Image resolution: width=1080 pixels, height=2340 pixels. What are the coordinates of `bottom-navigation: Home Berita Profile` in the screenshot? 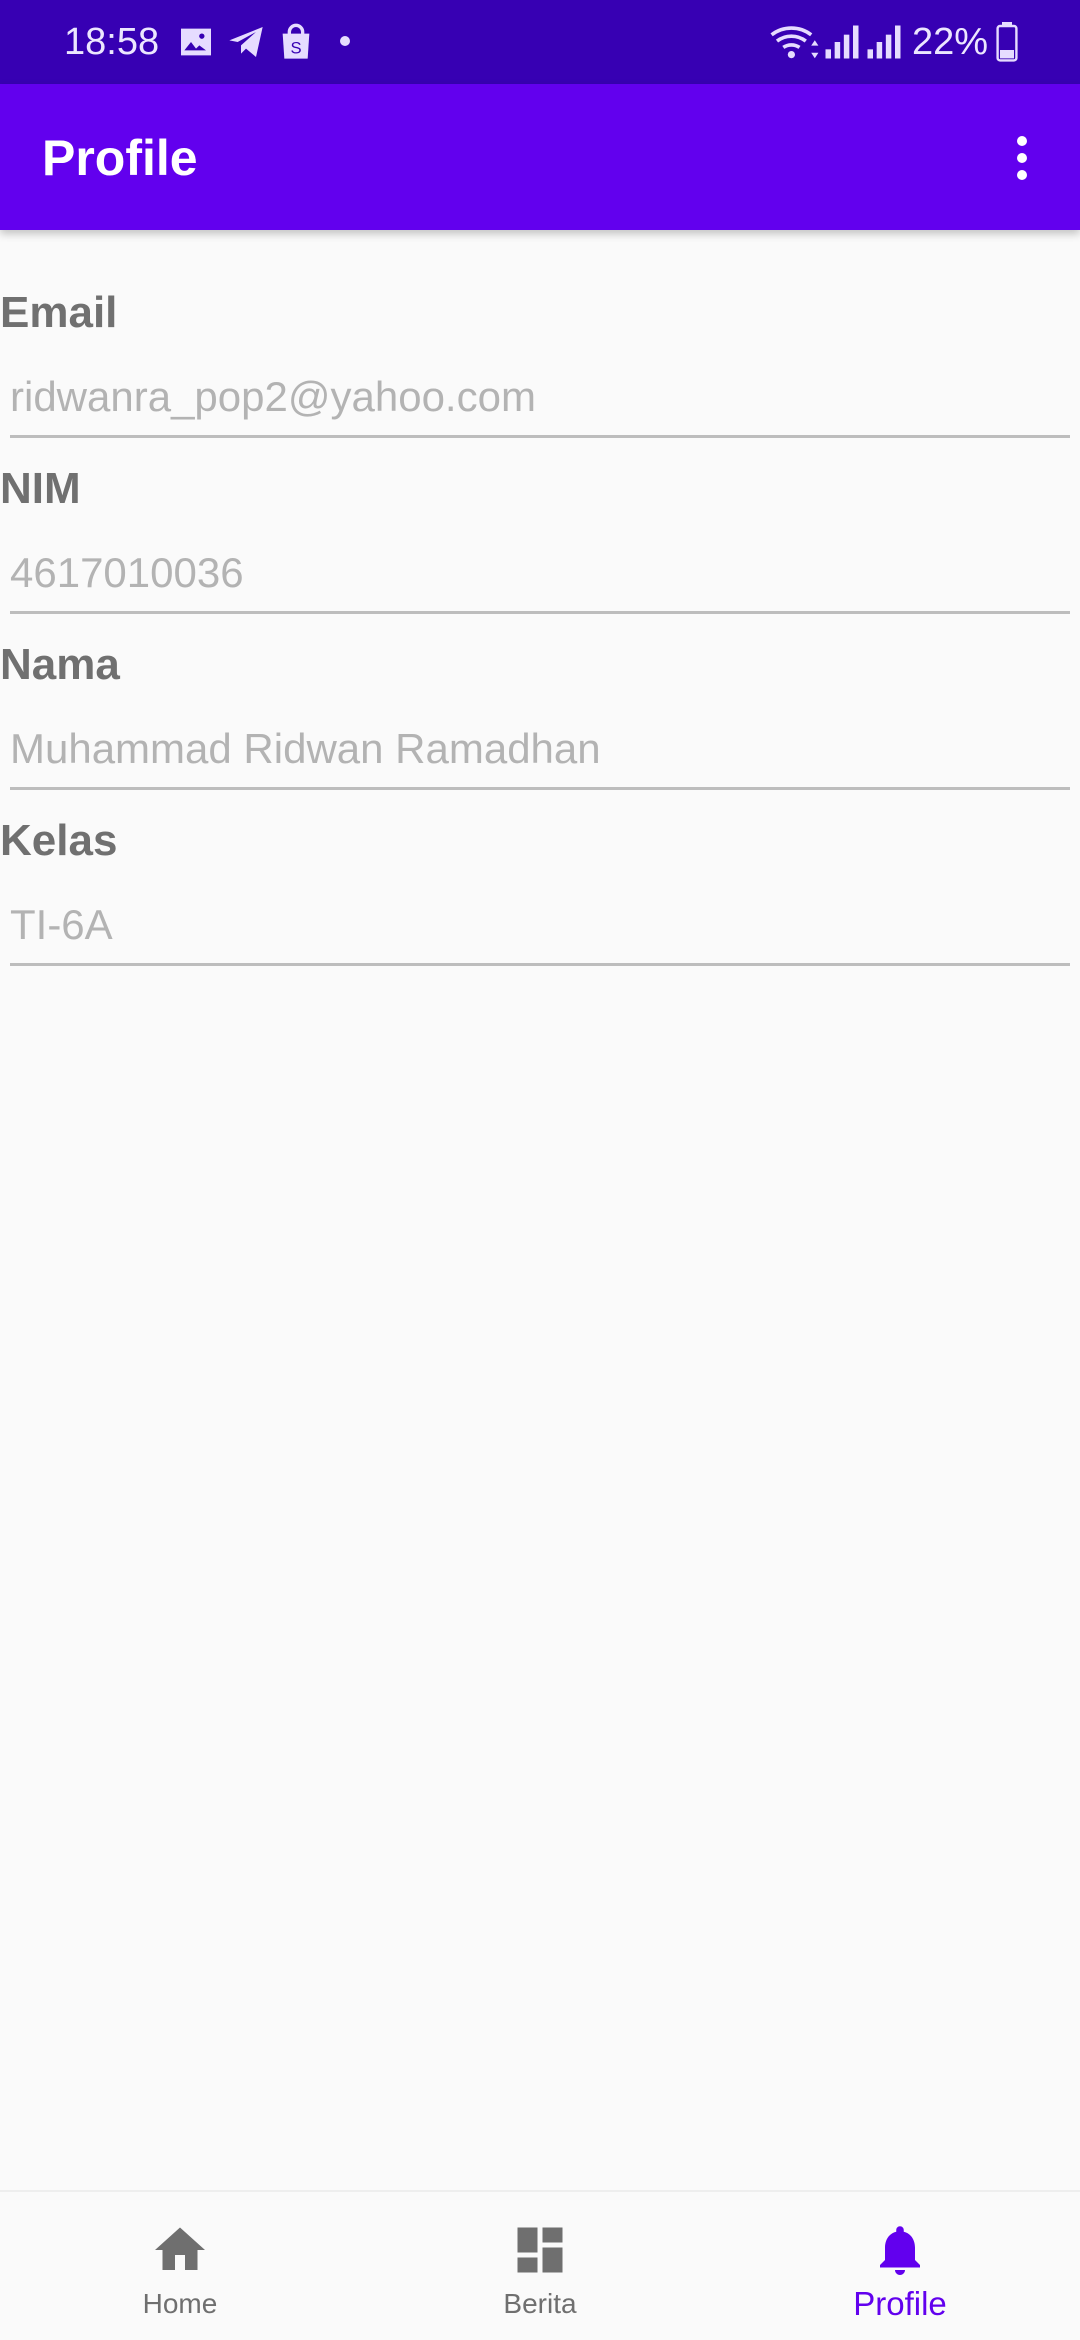 It's located at (540, 2265).